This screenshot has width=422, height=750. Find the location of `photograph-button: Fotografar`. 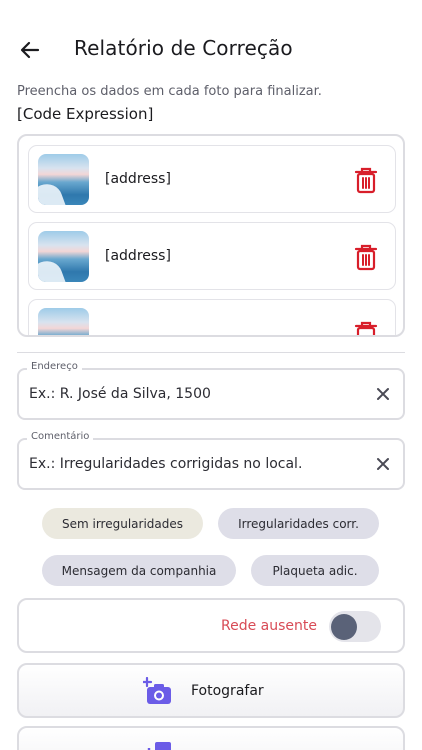

photograph-button: Fotografar is located at coordinates (211, 690).